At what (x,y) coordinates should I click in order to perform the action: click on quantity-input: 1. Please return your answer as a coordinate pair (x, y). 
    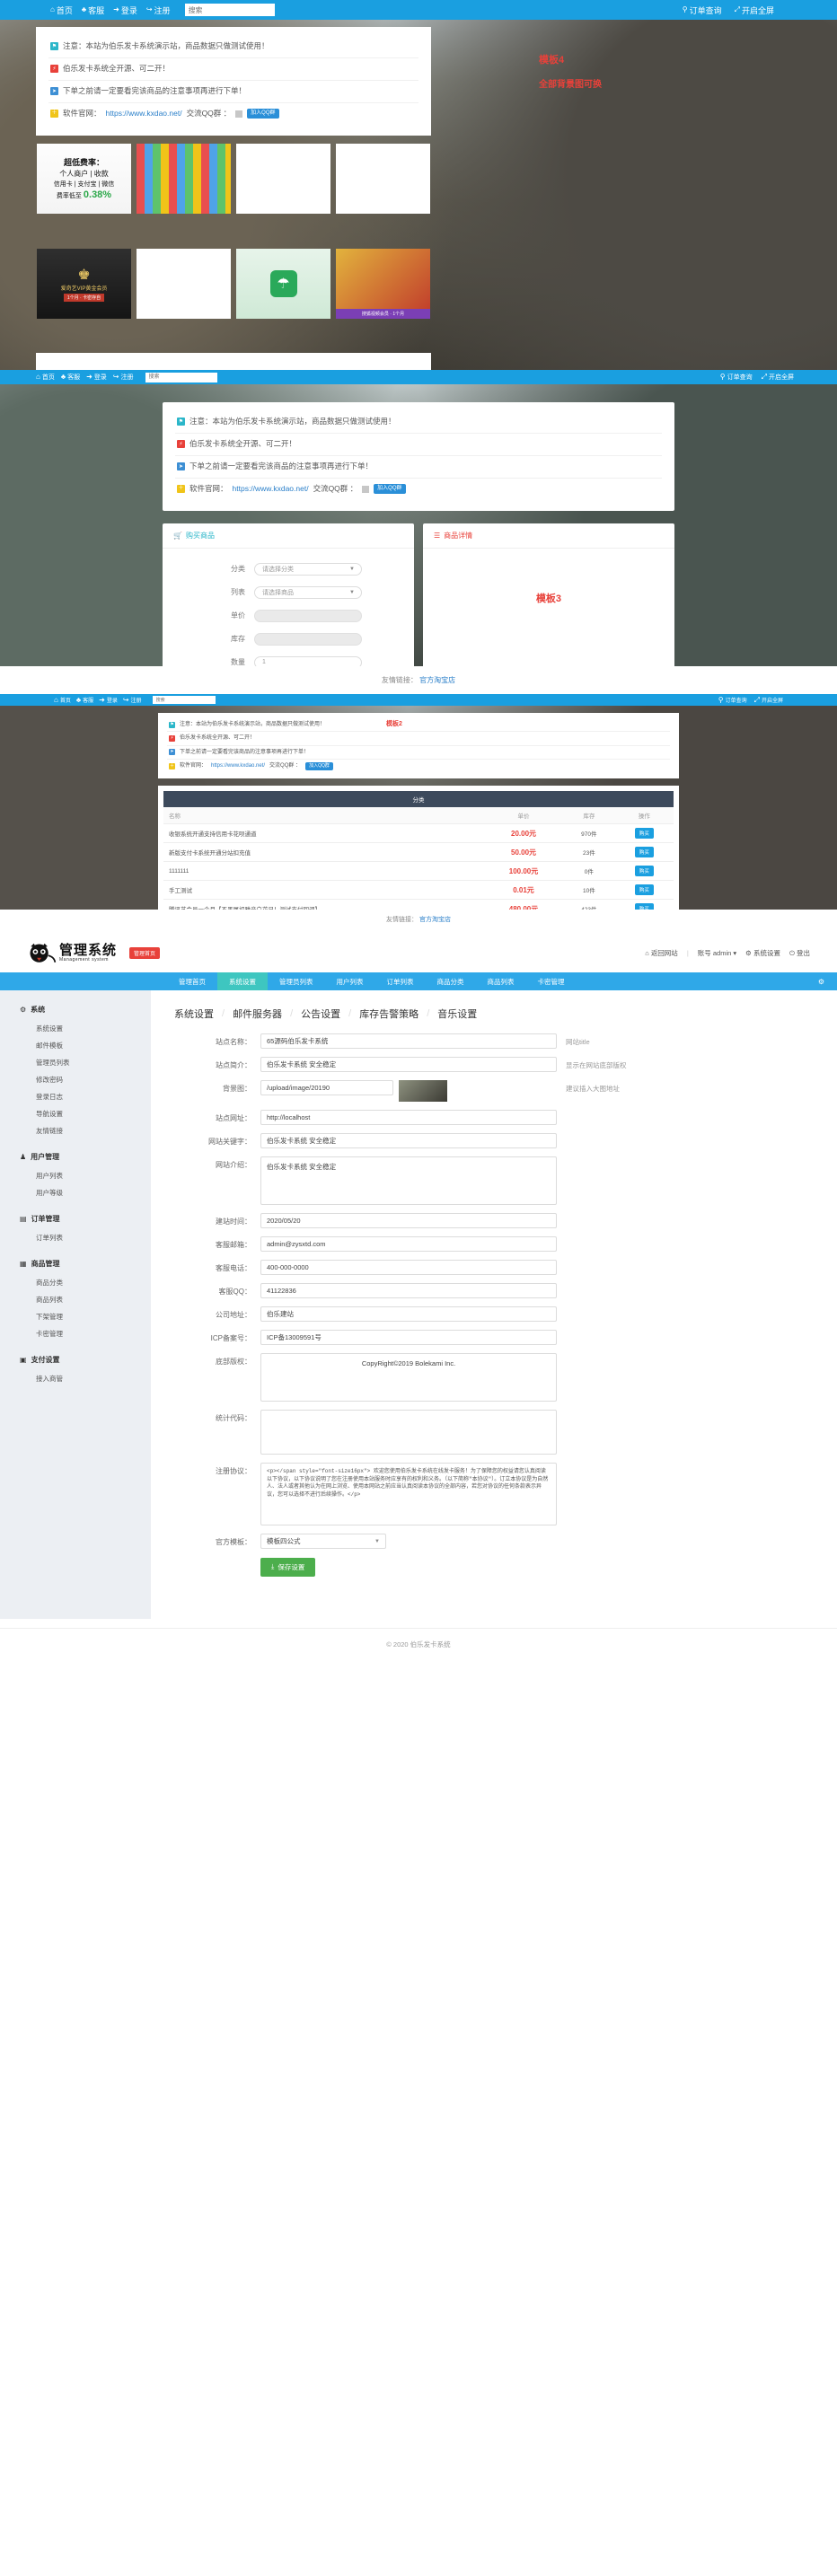
    Looking at the image, I should click on (308, 660).